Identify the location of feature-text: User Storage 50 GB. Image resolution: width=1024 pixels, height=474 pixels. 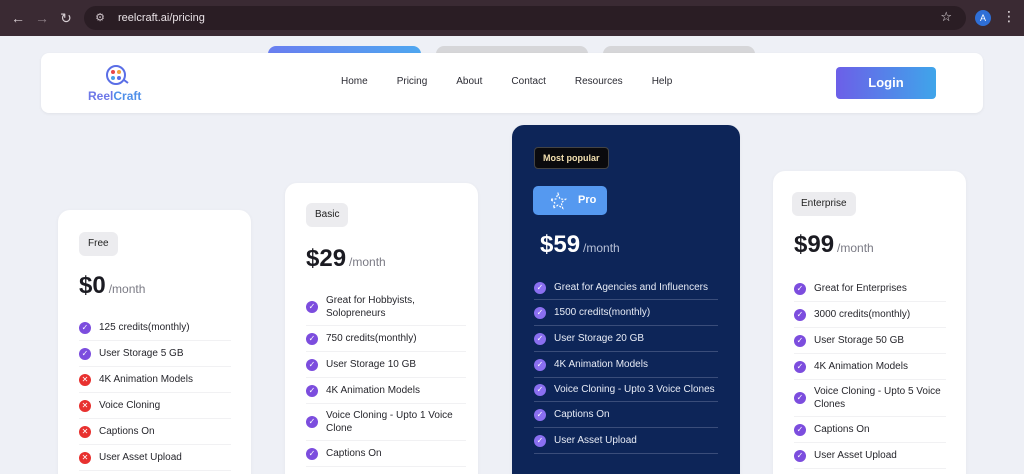
(859, 340).